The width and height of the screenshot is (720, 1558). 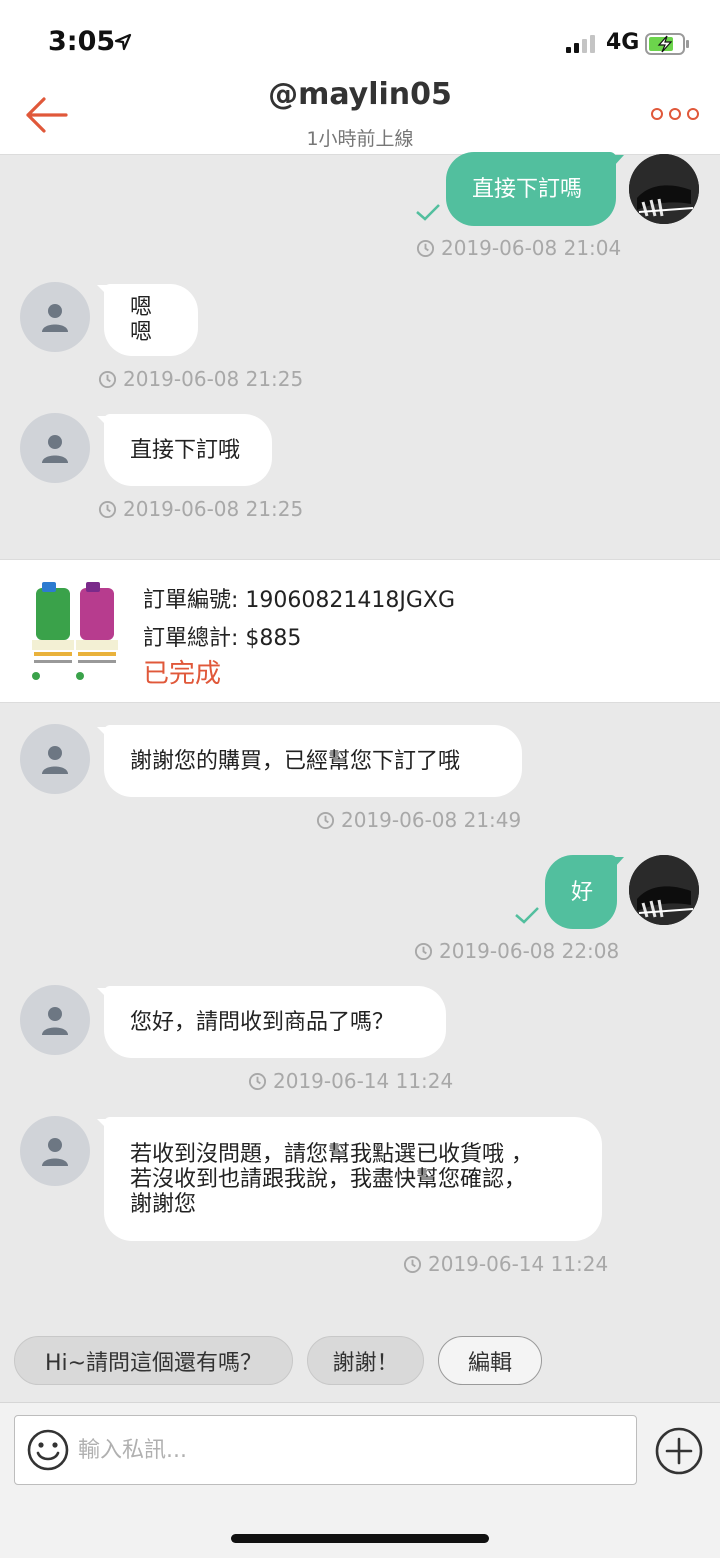 I want to click on quick-reply-chip: Hi~請問這個還有嗎？, so click(x=153, y=1360).